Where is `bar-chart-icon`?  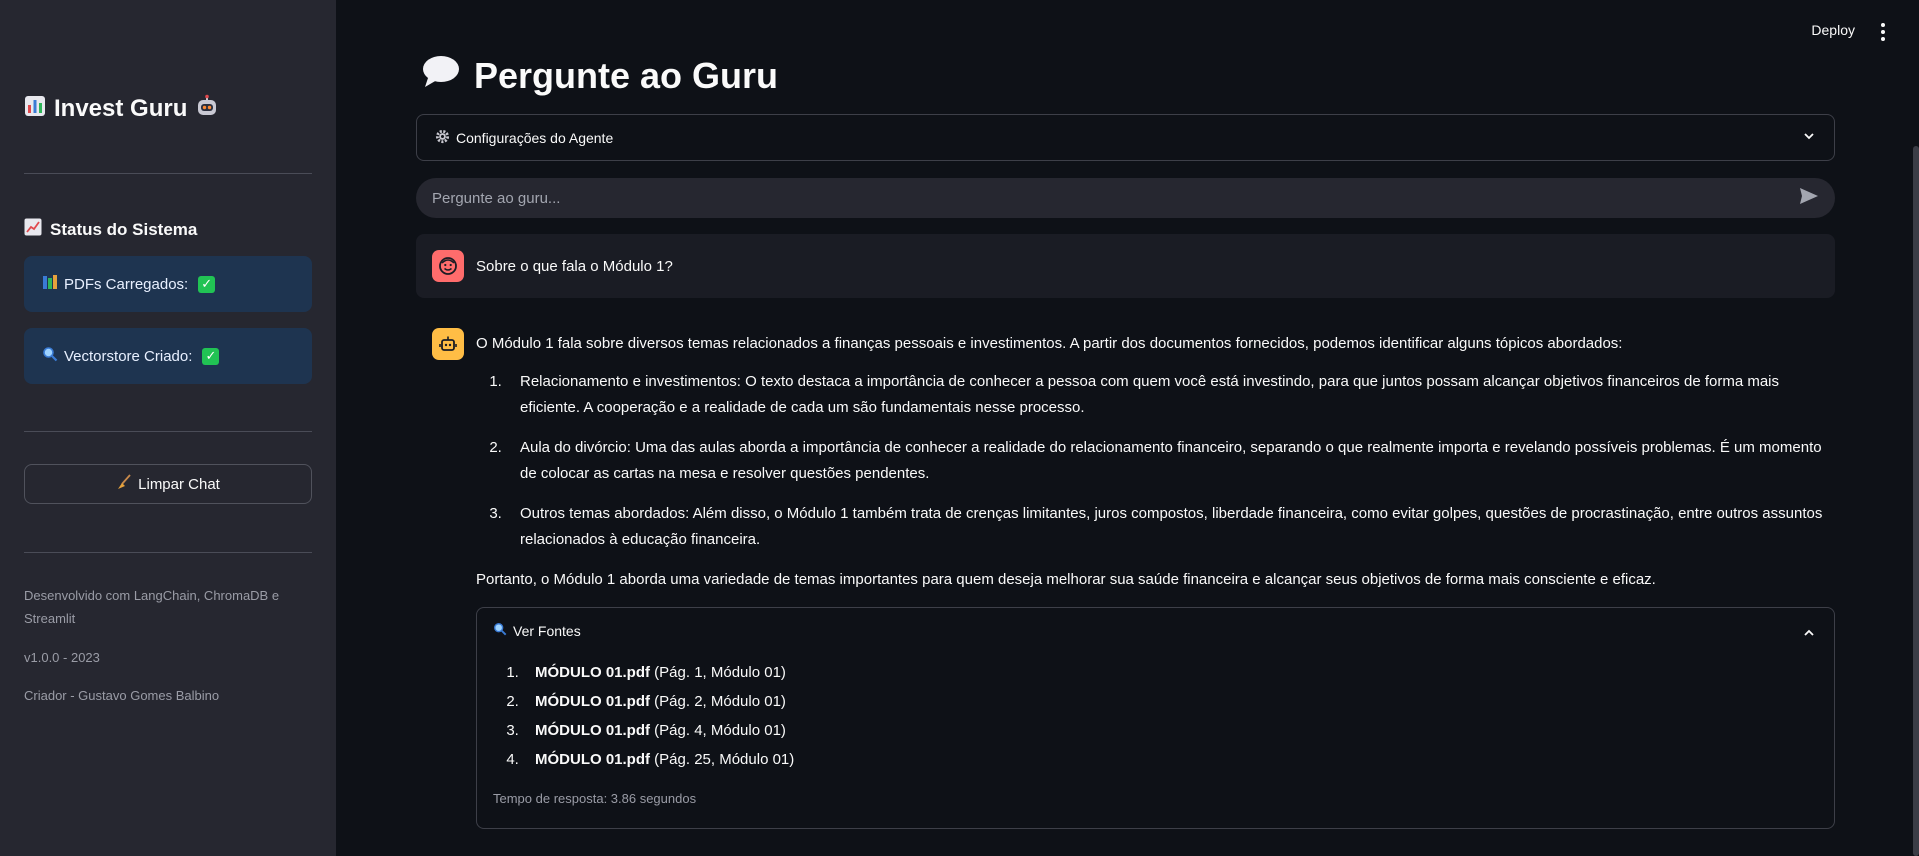 bar-chart-icon is located at coordinates (35, 109).